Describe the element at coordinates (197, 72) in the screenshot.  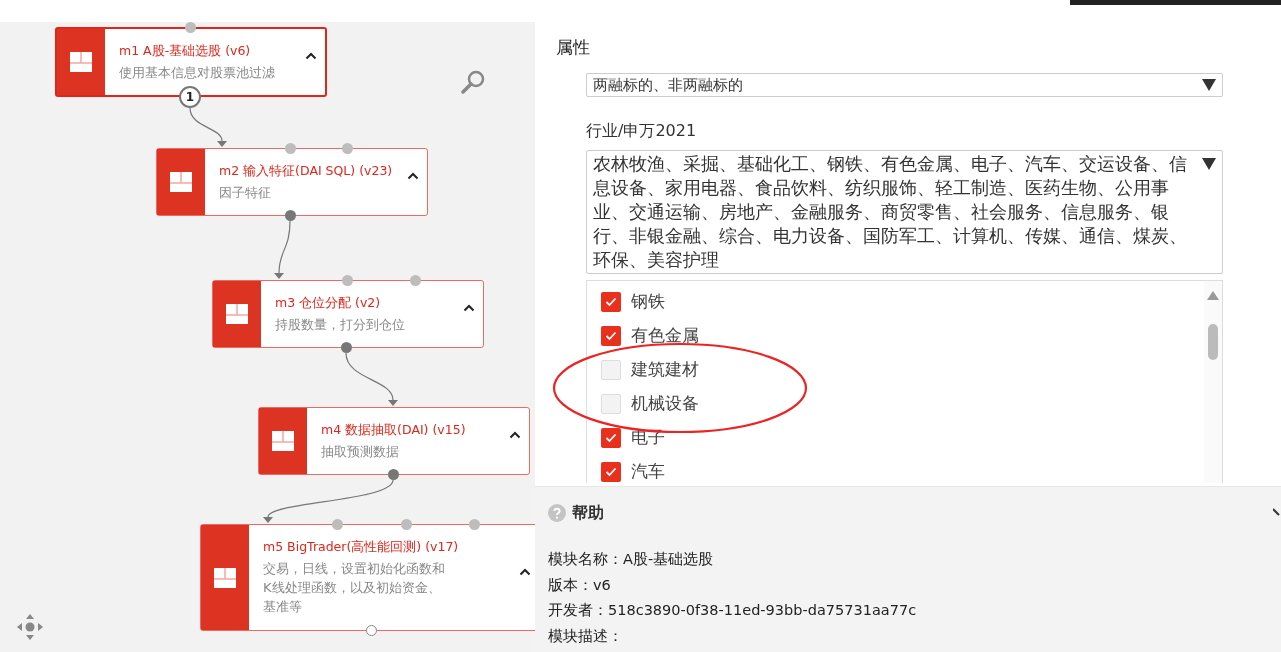
I see `module-description: 使用基本信息对股票池过滤` at that location.